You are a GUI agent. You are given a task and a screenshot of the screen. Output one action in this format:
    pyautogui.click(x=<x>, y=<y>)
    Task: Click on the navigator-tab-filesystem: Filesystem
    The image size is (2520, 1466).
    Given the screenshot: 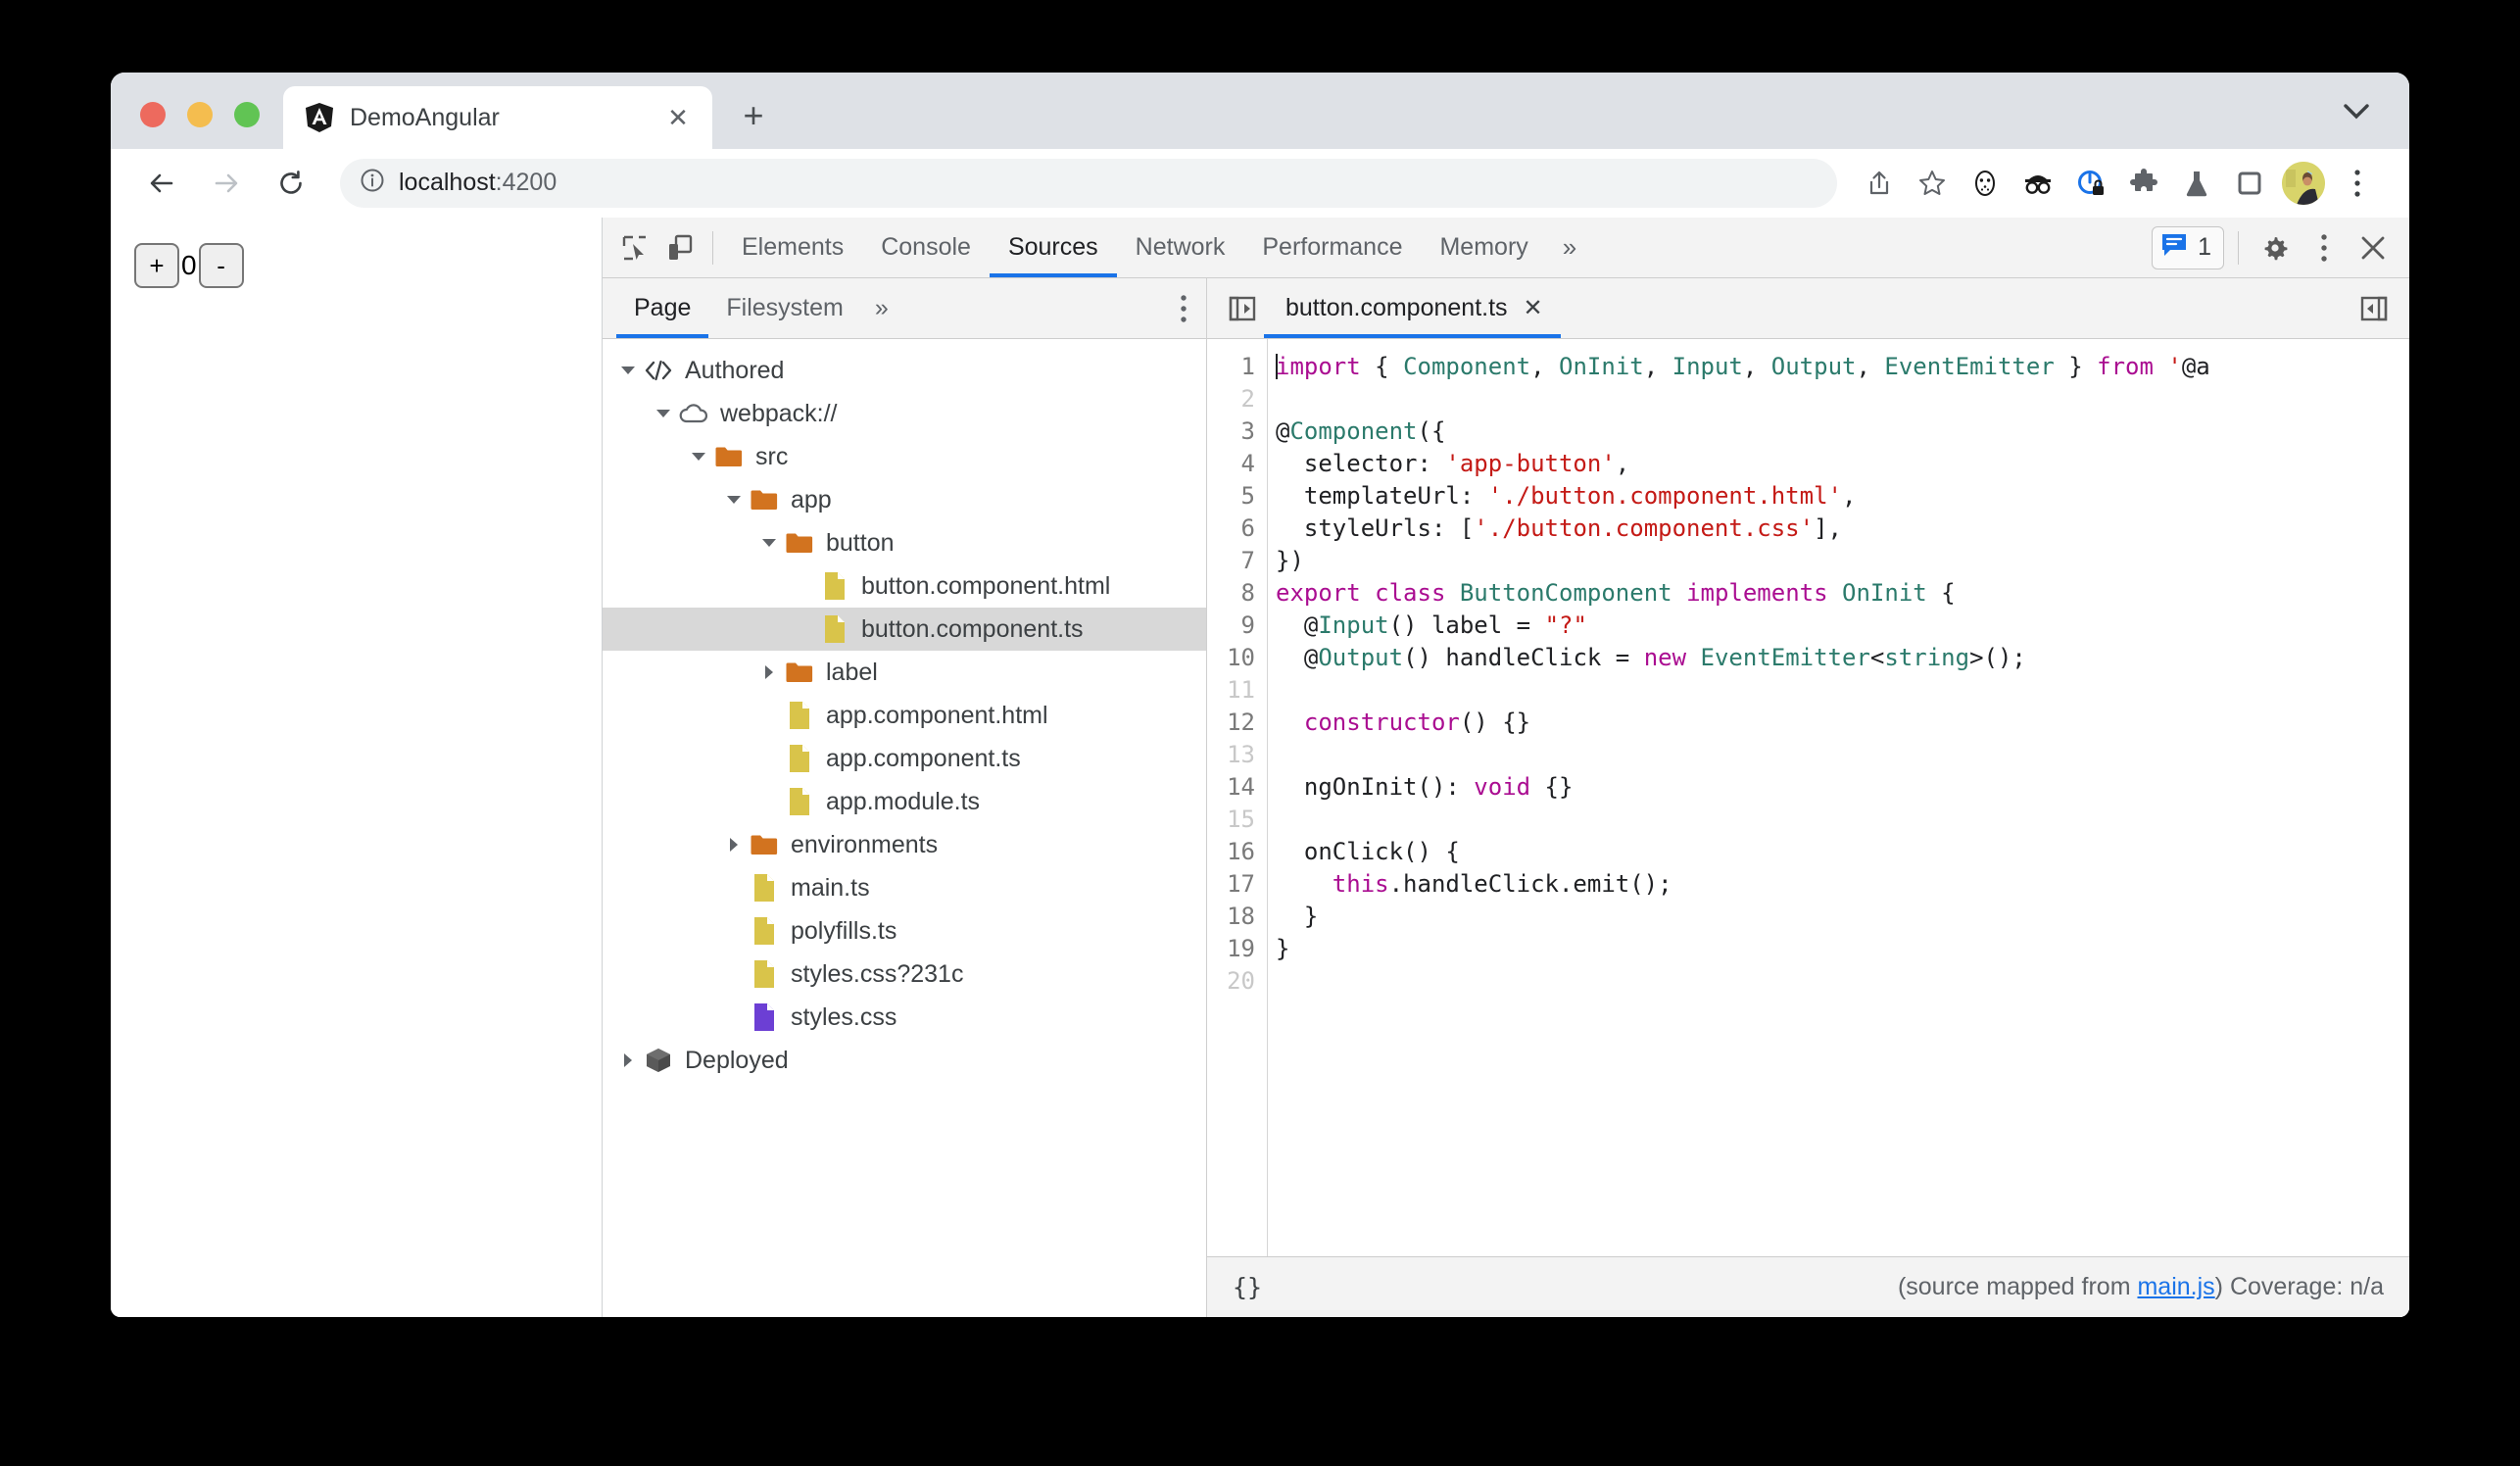 What is the action you would take?
    pyautogui.click(x=784, y=308)
    